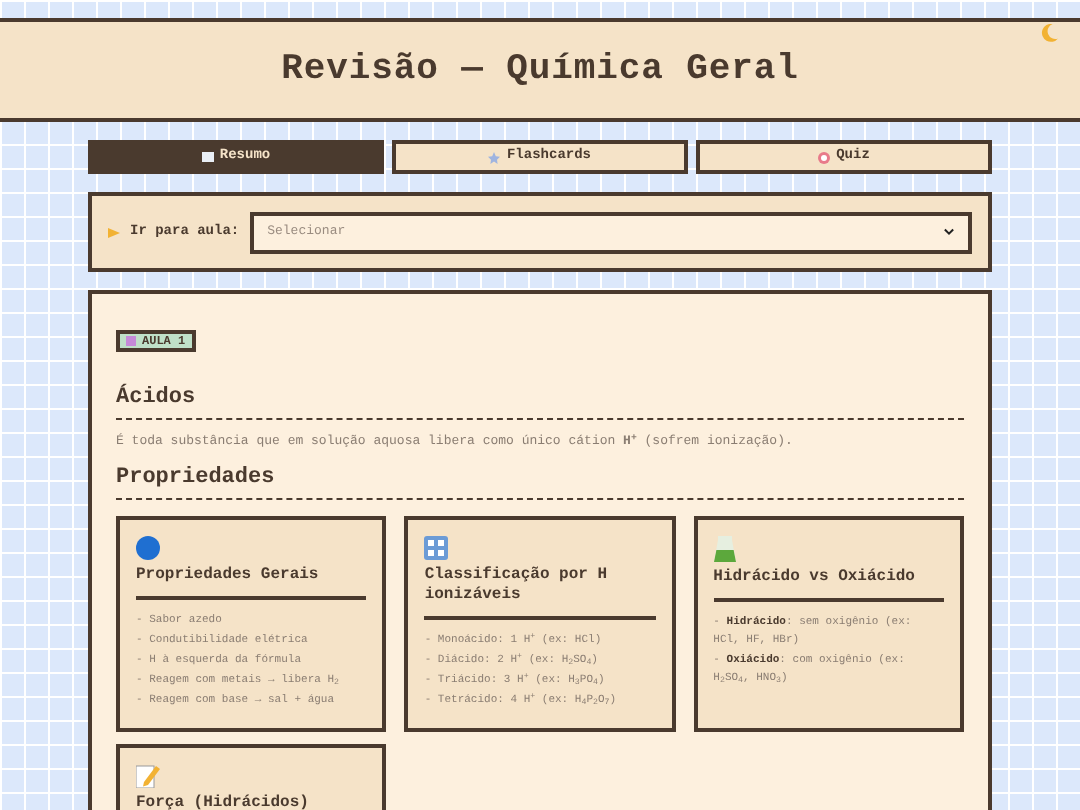 The width and height of the screenshot is (1080, 810). Describe the element at coordinates (196, 479) in the screenshot. I see `section-title: Propriedades` at that location.